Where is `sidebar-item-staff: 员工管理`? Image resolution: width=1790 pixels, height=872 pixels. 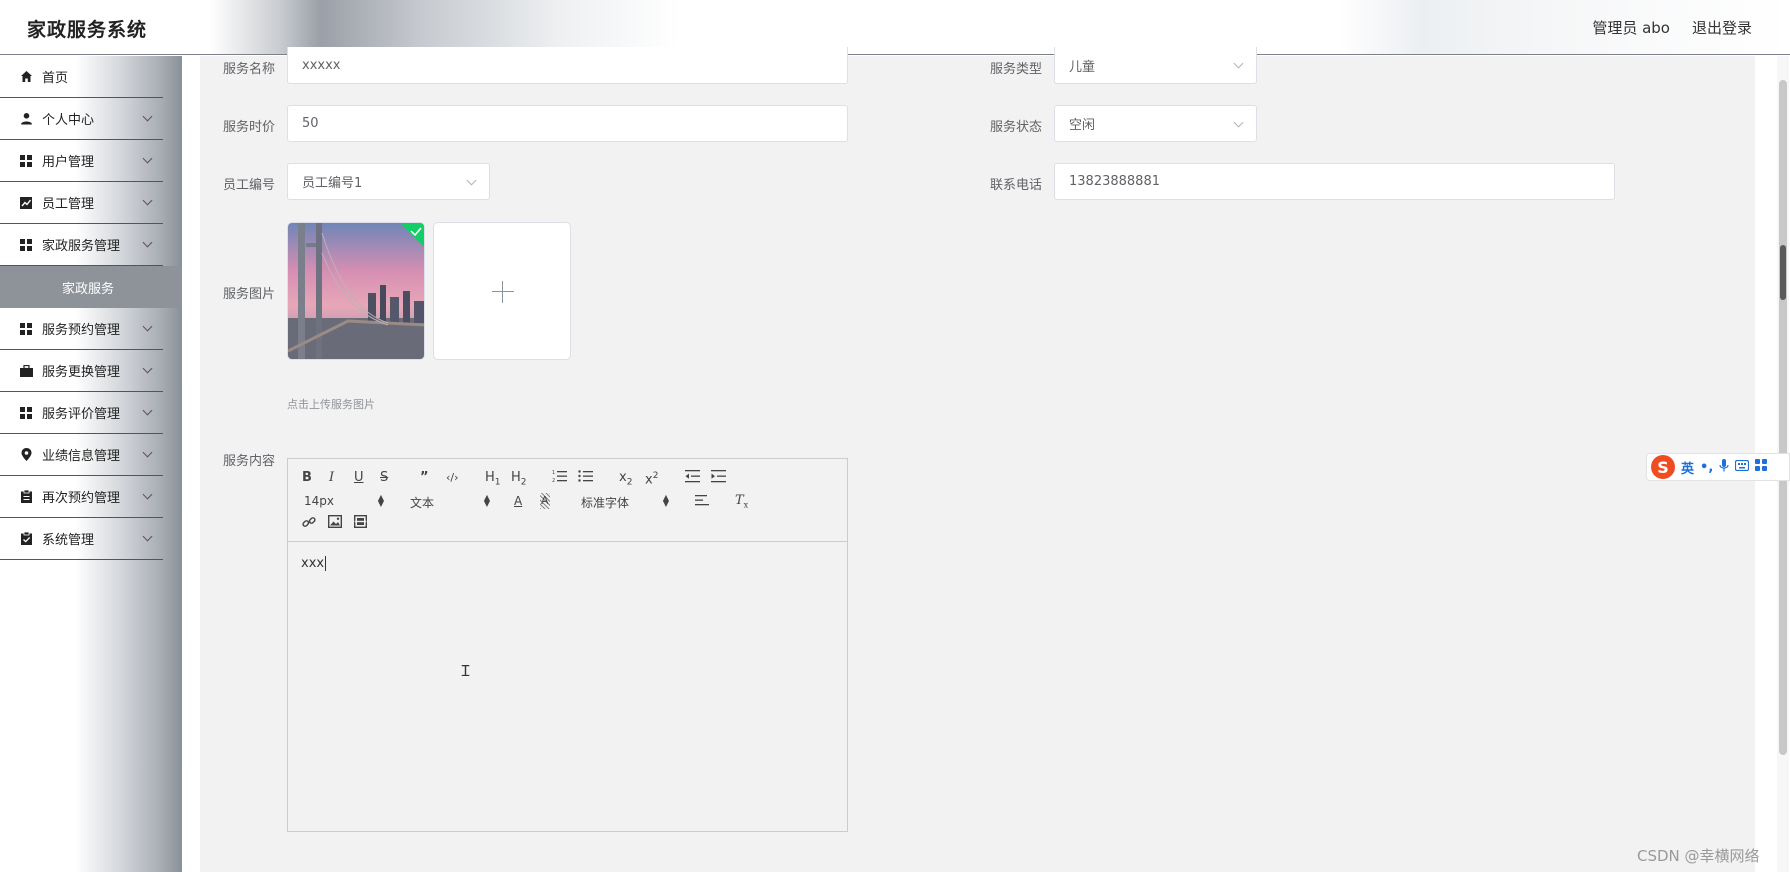
sidebar-item-staff: 员工管理 is located at coordinates (81, 203).